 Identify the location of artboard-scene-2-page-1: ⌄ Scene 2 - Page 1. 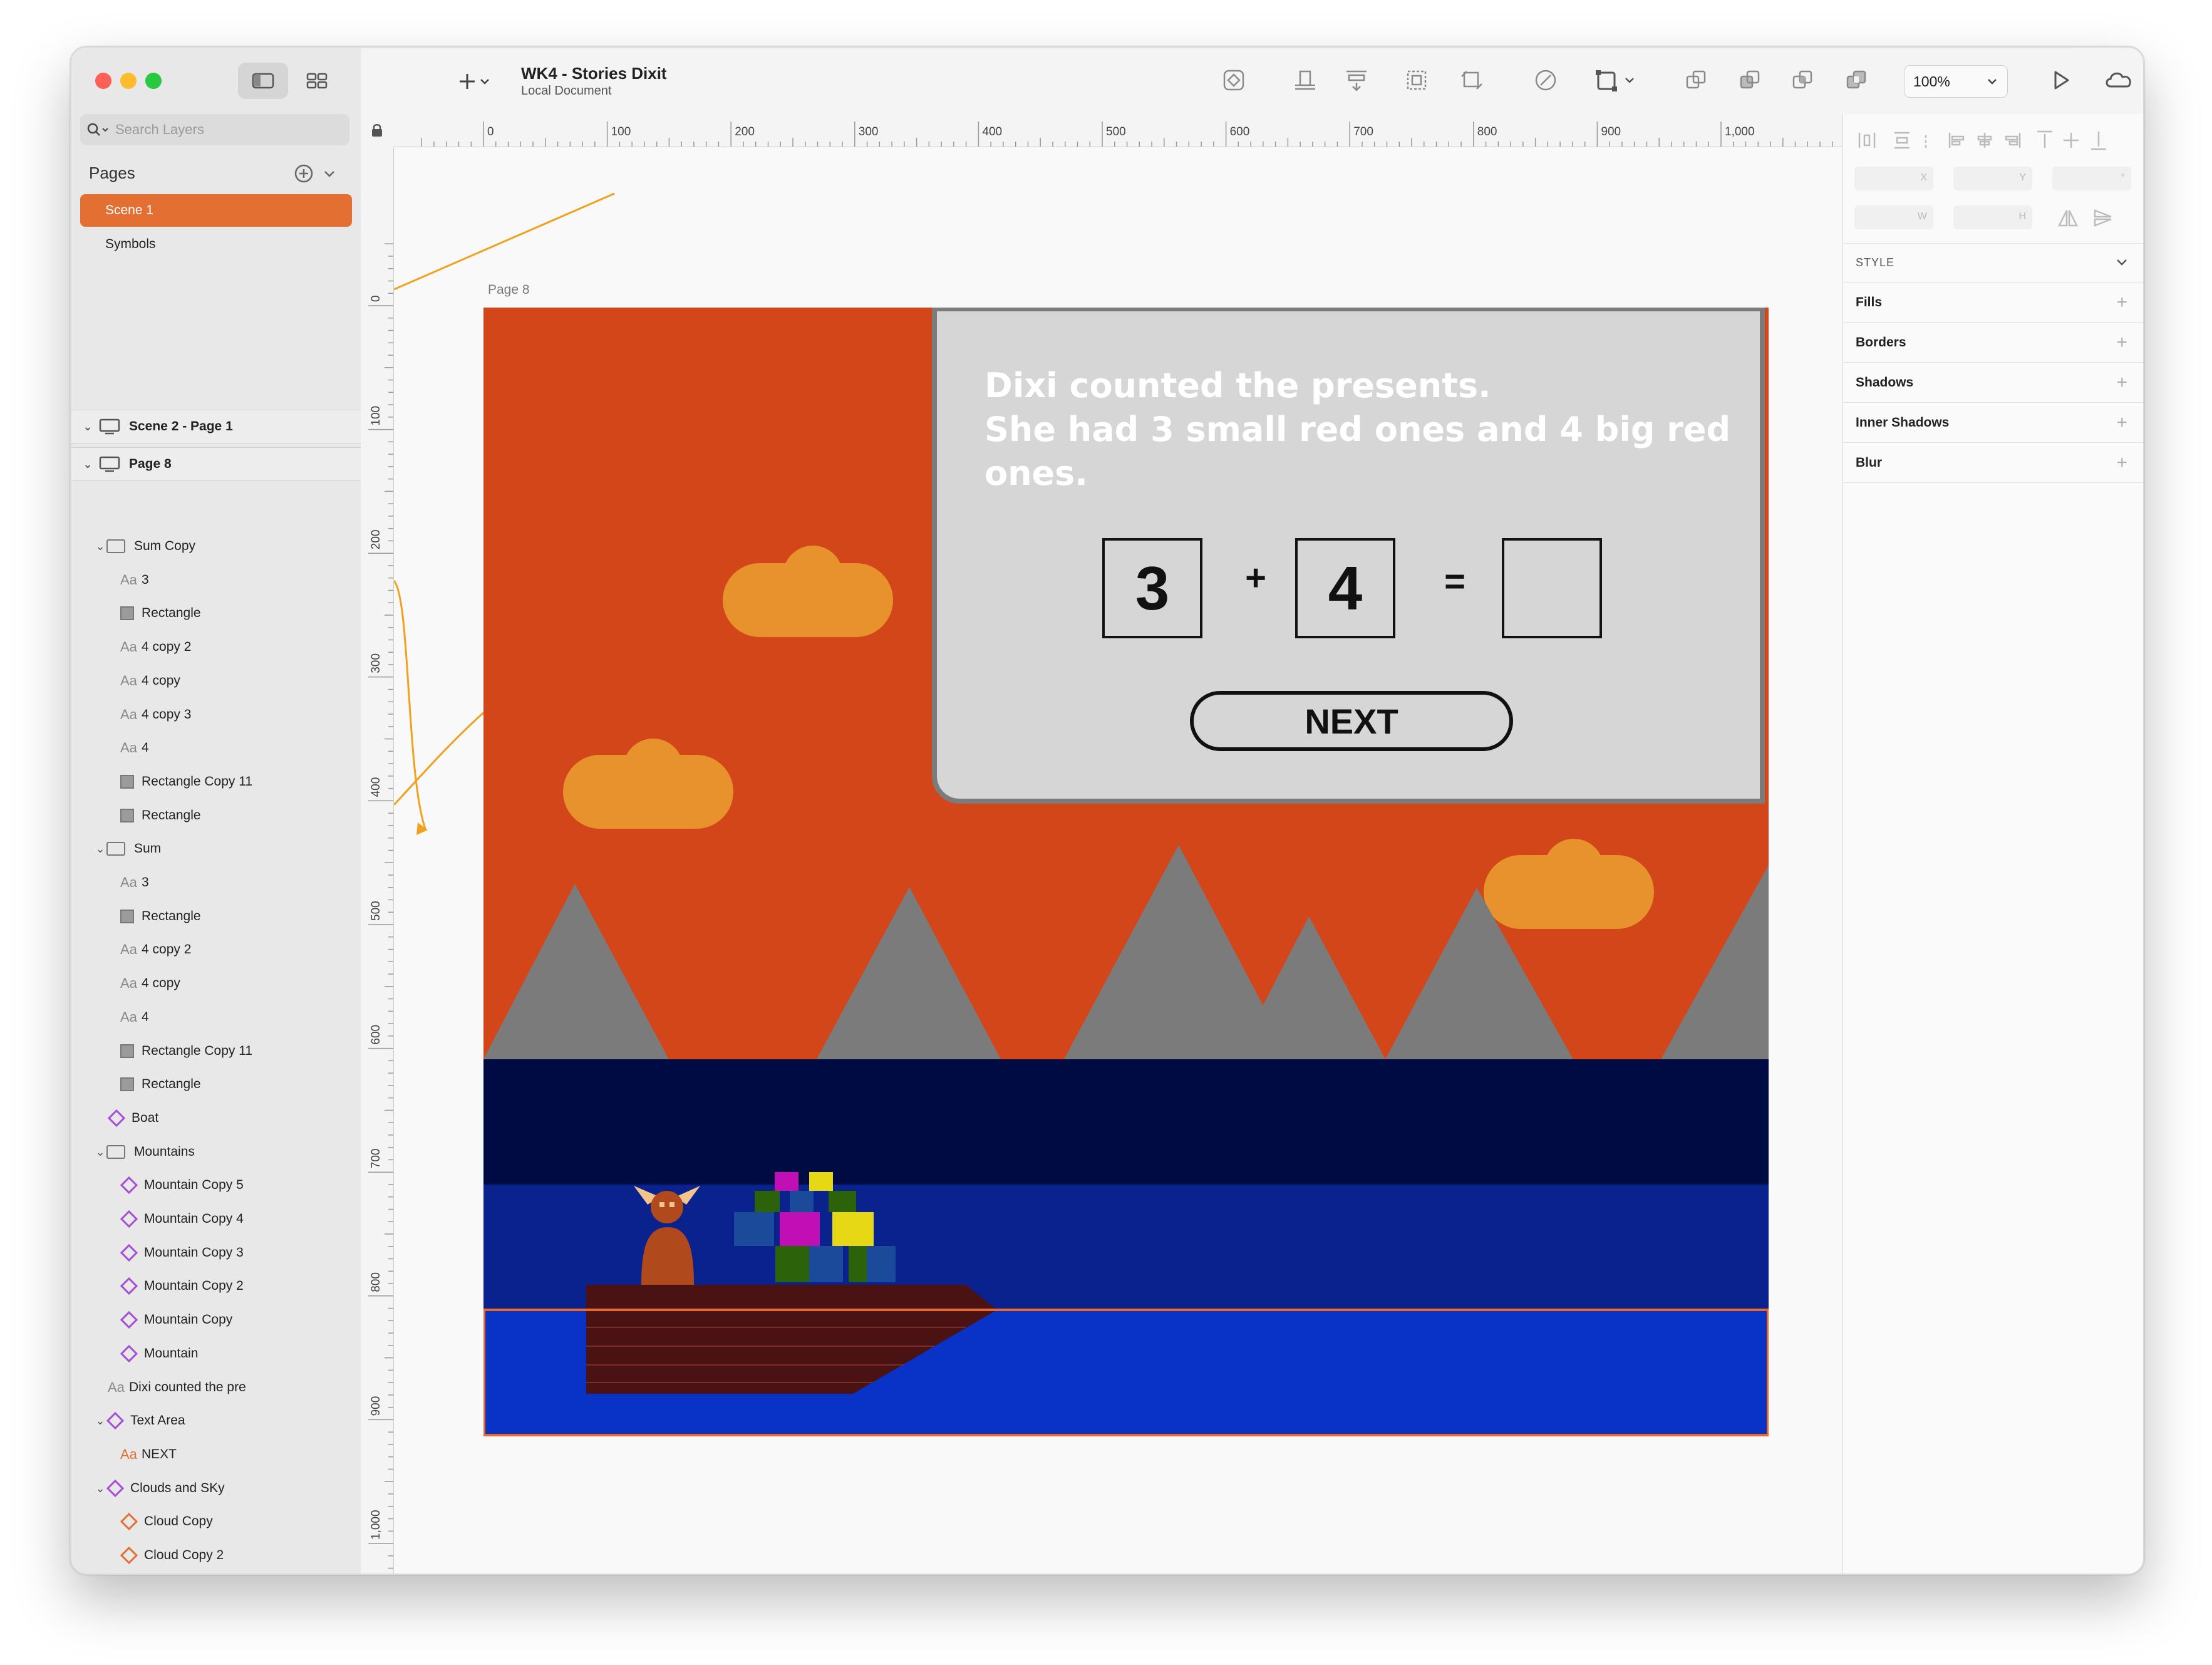
(216, 426).